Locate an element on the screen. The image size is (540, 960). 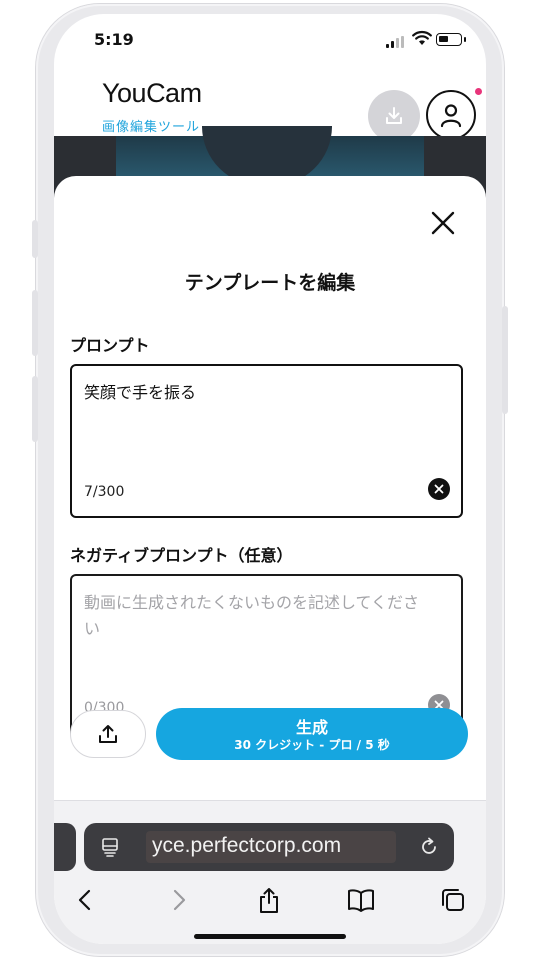
share-icon is located at coordinates (269, 900).